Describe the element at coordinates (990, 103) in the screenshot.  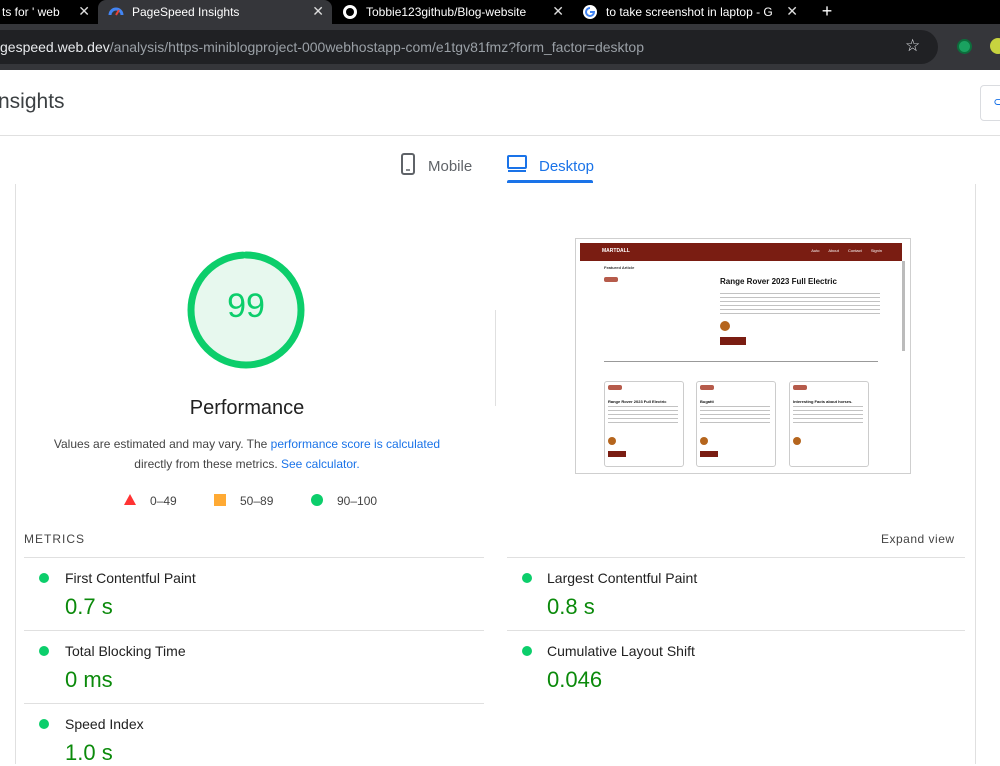
I see `header-button: ⊂` at that location.